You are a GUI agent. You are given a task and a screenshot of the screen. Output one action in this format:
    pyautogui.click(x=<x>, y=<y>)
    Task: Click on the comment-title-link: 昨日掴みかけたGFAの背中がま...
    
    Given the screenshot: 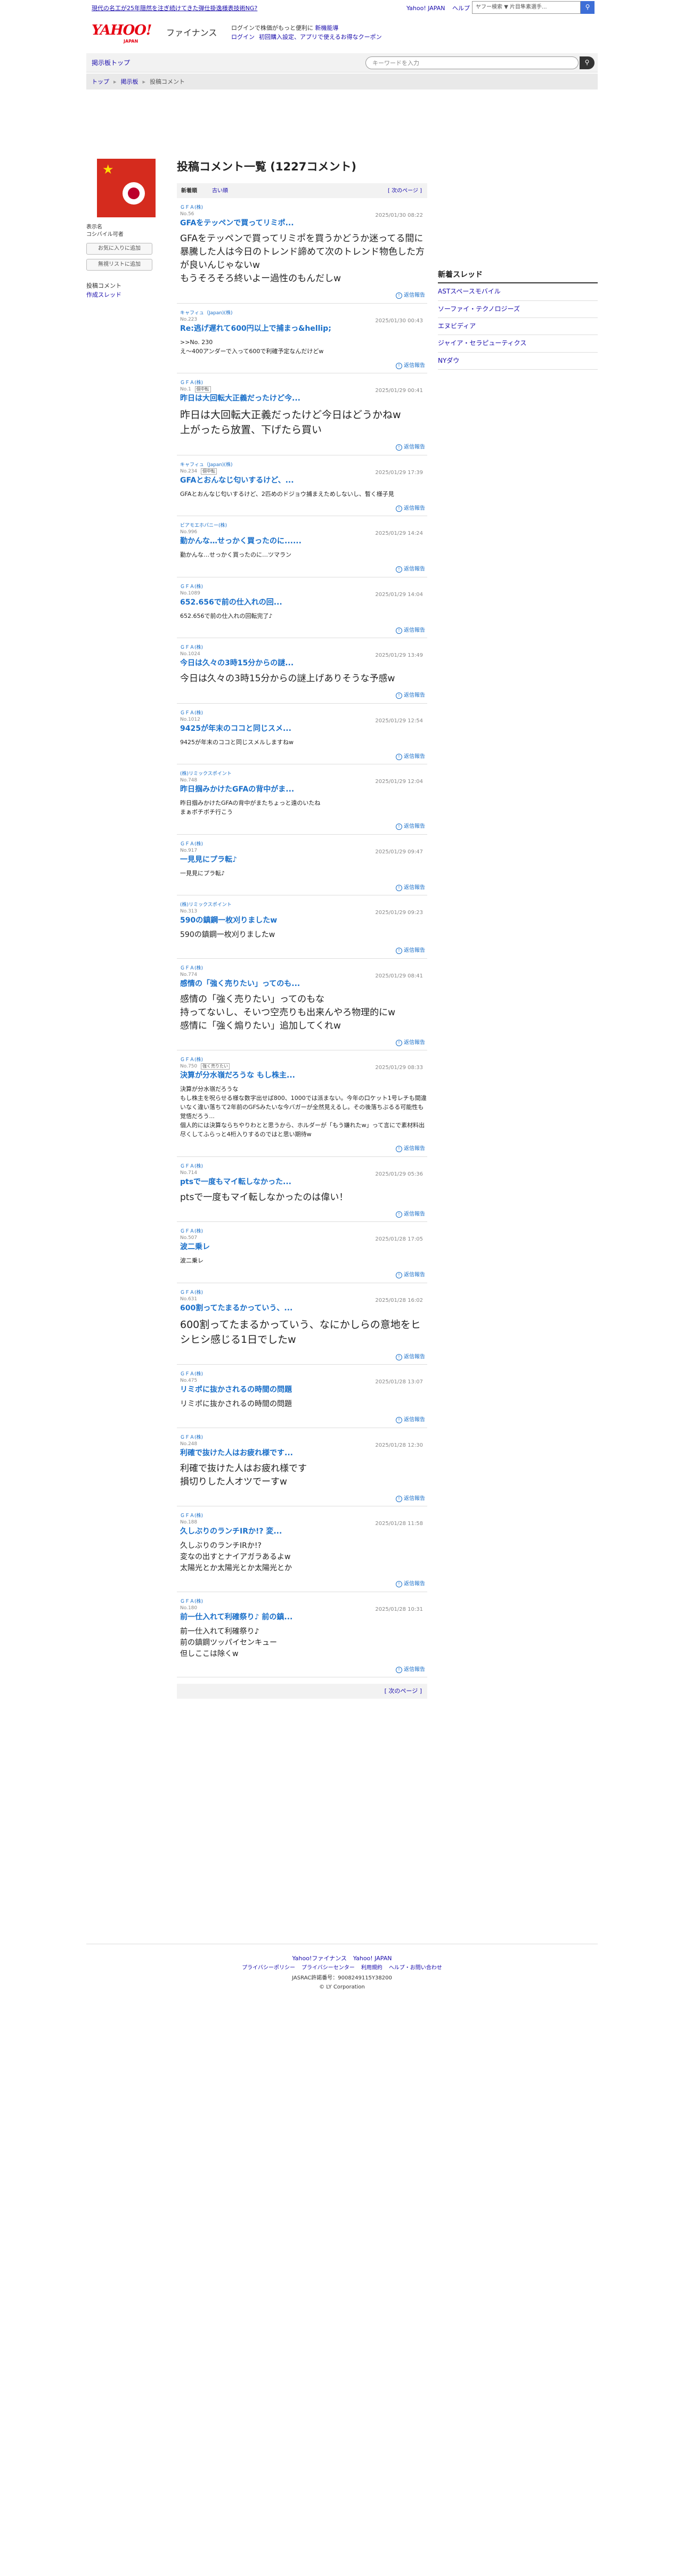 What is the action you would take?
    pyautogui.click(x=303, y=789)
    